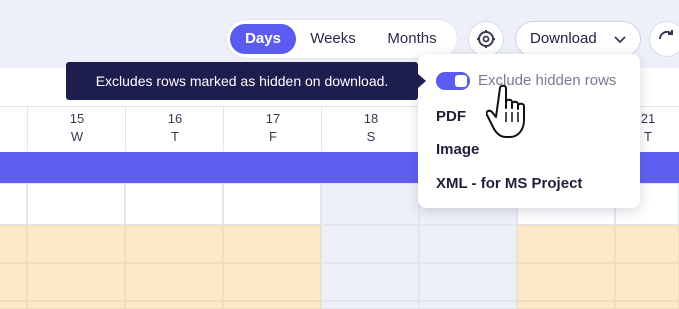 The height and width of the screenshot is (309, 679). I want to click on day-letter: S, so click(371, 136).